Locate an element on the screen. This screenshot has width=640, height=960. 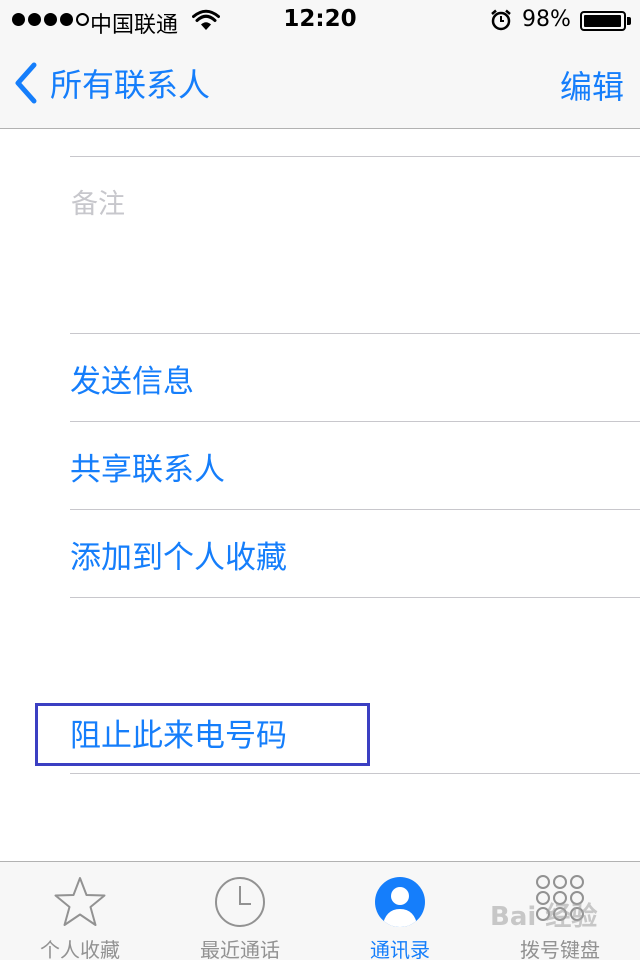
clock-icon is located at coordinates (240, 902).